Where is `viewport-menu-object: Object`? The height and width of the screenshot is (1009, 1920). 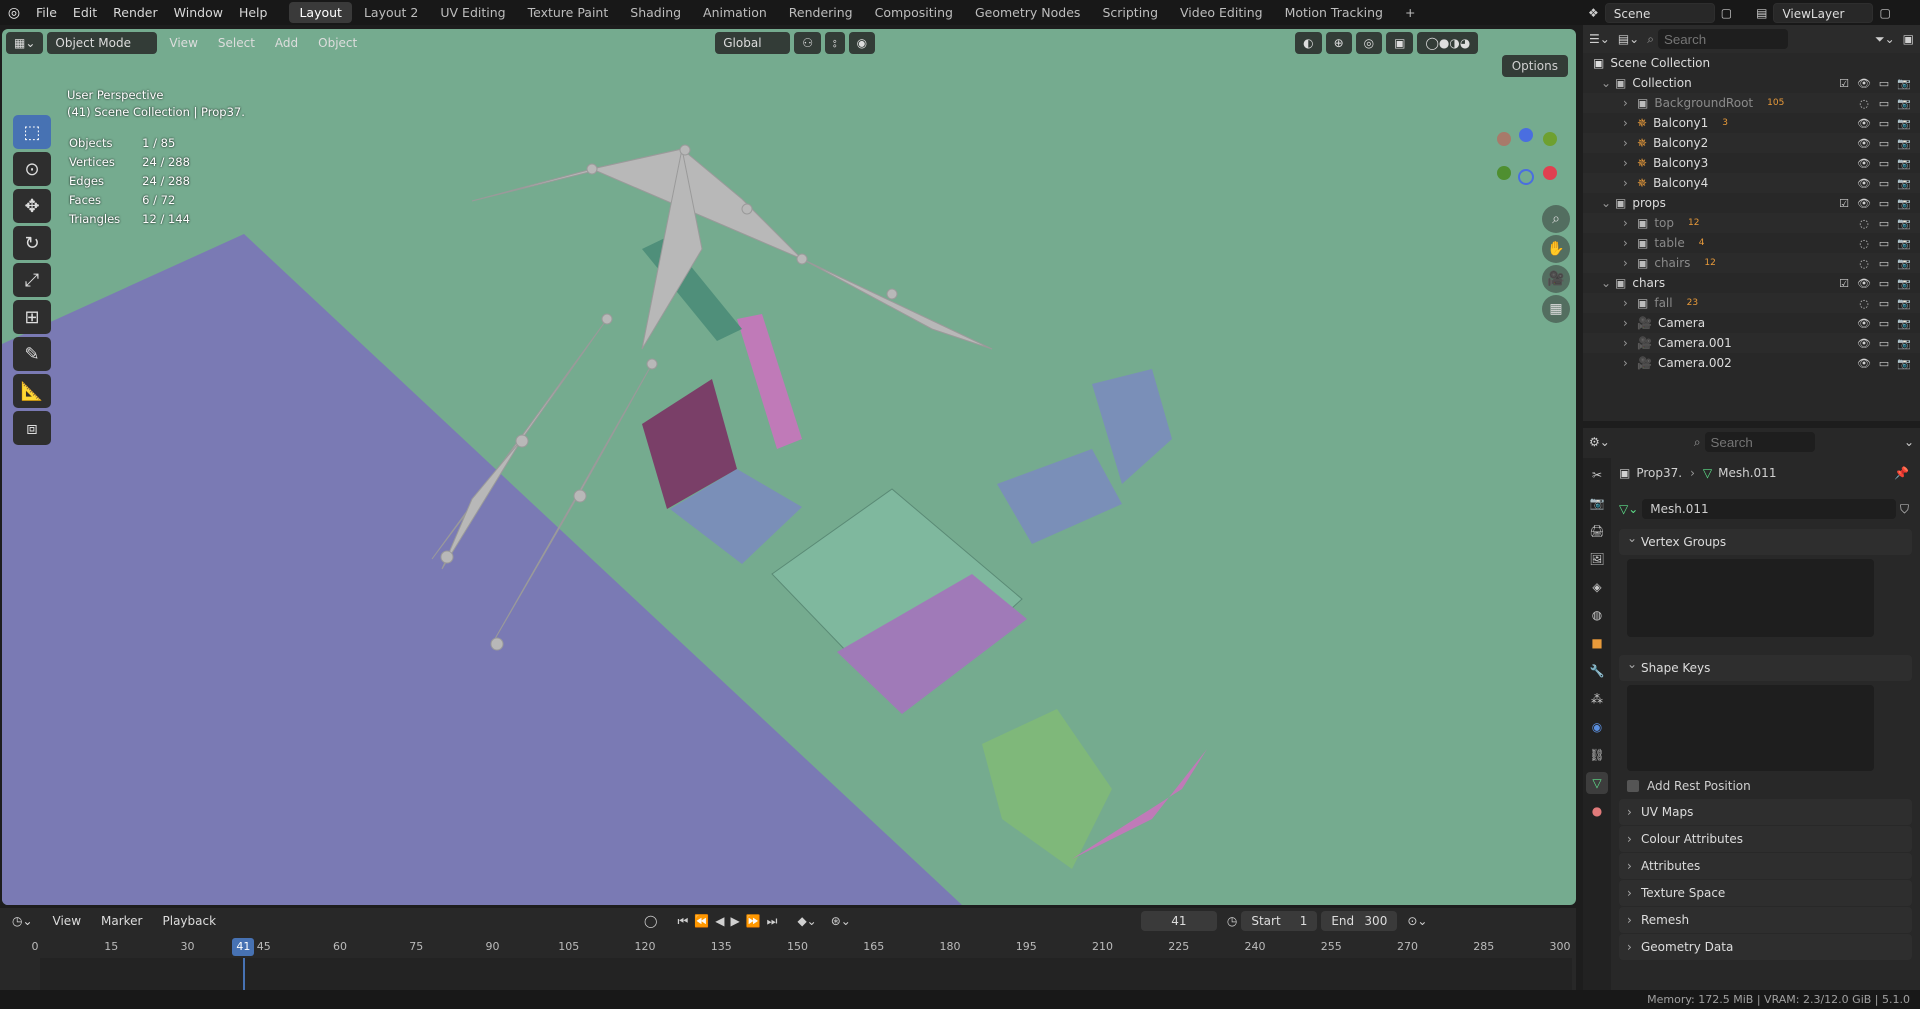
viewport-menu-object: Object is located at coordinates (337, 43).